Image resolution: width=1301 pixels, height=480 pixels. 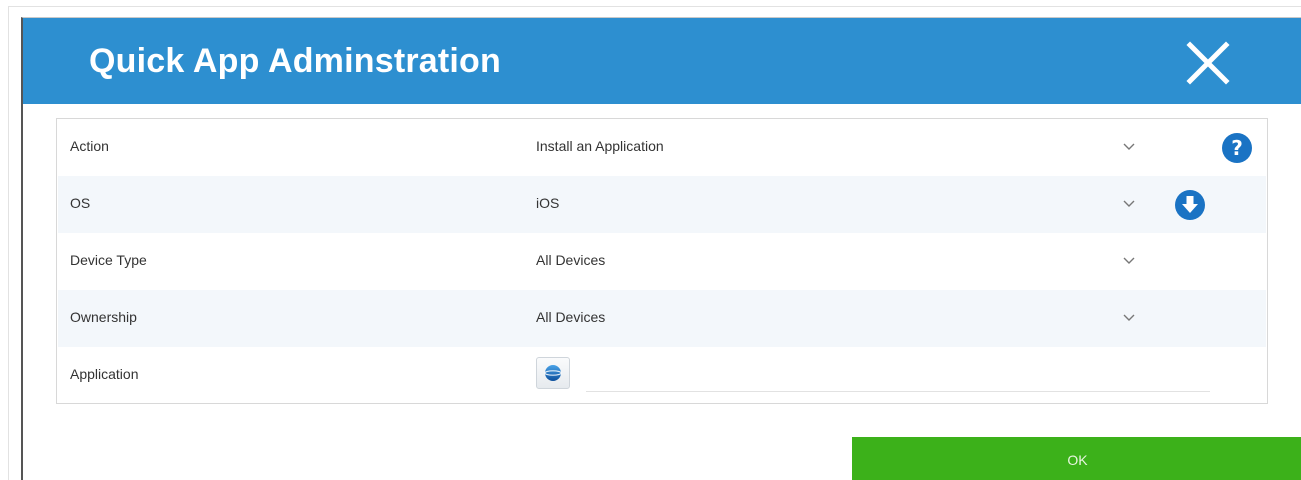 I want to click on help-button: ?, so click(x=1237, y=148).